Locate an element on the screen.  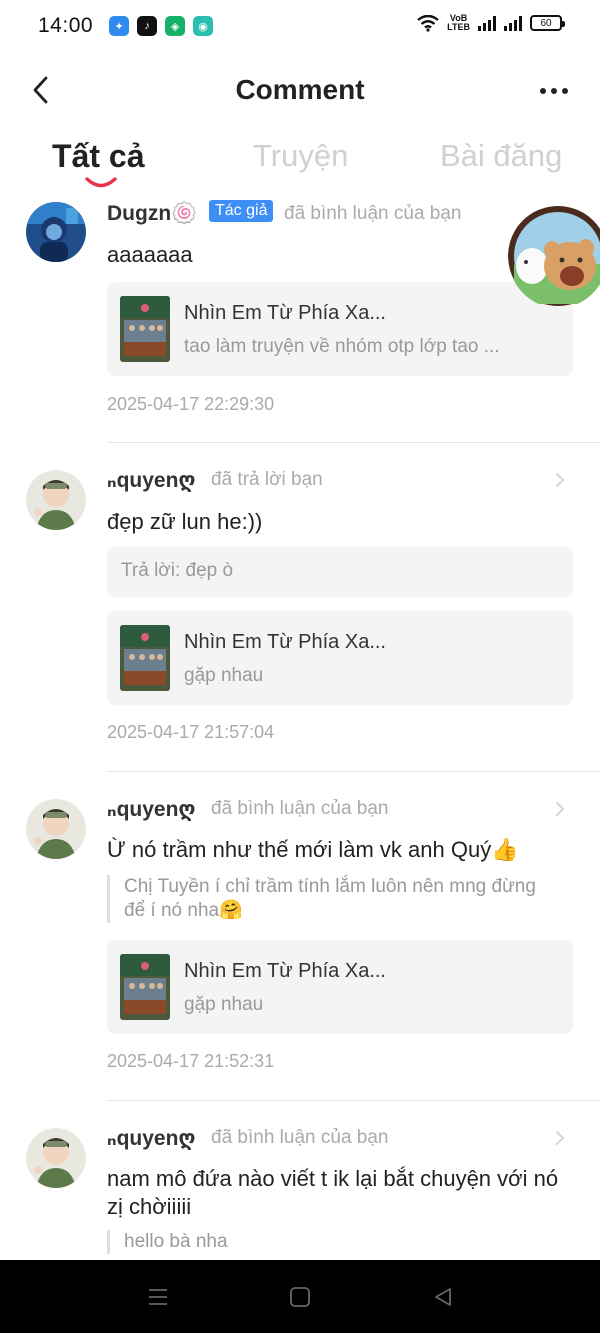
more-options-button is located at coordinates (554, 91).